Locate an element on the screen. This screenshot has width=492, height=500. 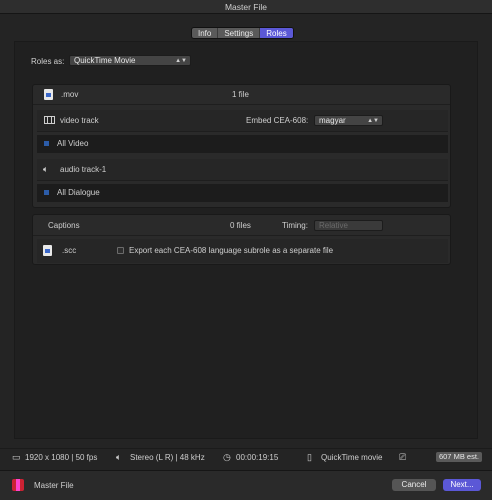
embed-cea-label: Embed CEA-608: is located at coordinates (277, 120).